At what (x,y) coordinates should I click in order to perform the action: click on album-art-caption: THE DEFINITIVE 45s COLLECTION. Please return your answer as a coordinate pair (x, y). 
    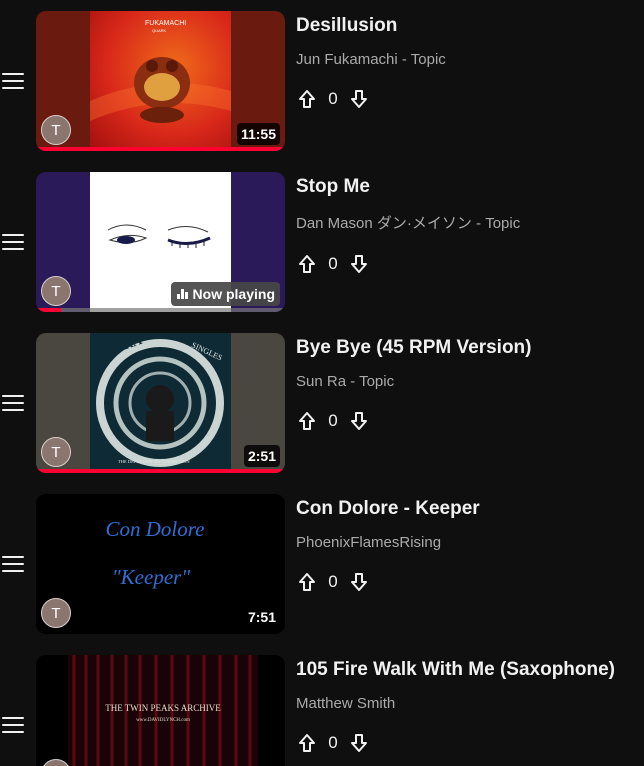
    Looking at the image, I should click on (154, 461).